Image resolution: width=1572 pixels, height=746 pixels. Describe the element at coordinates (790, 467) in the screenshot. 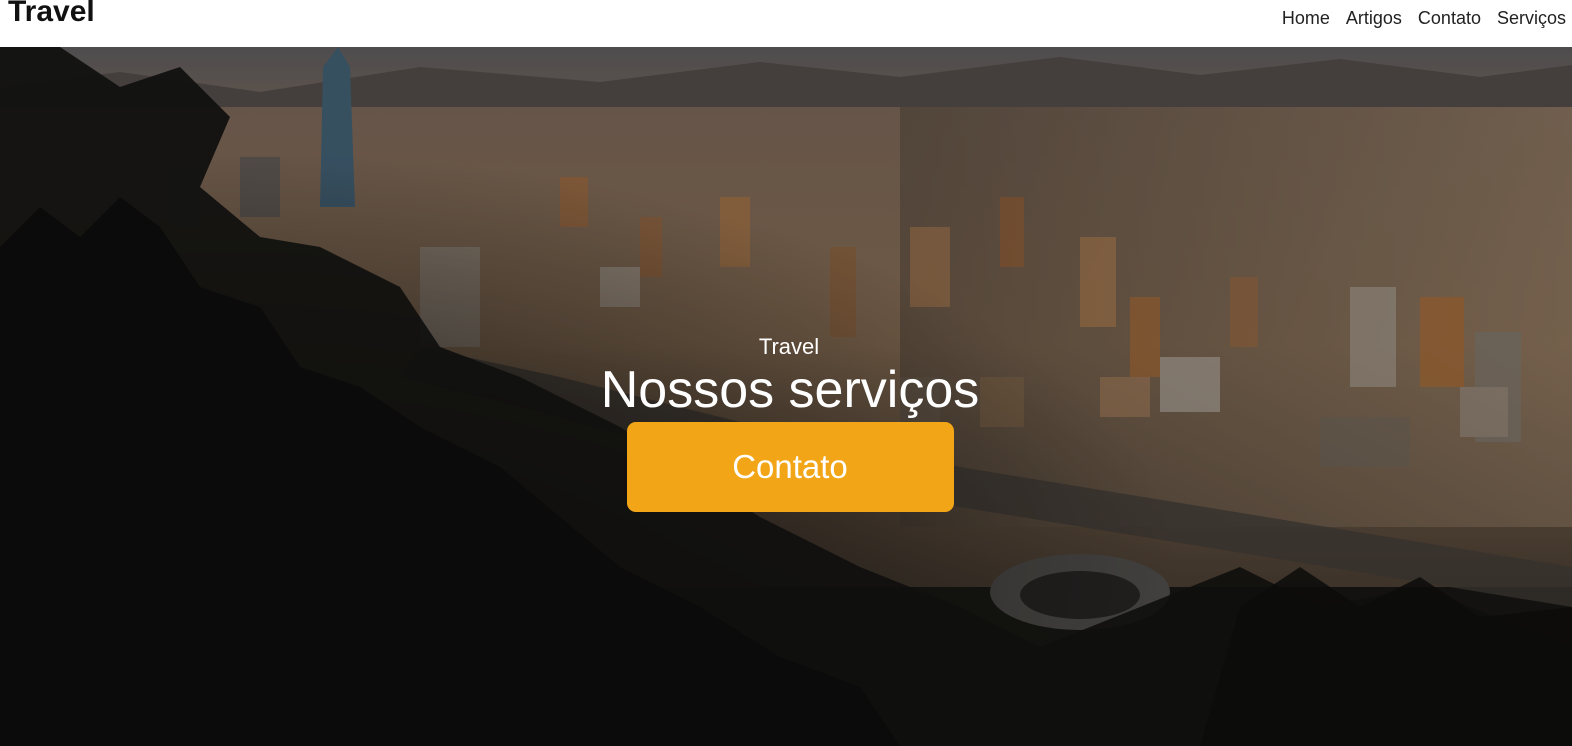

I see `contato-button: Contato` at that location.